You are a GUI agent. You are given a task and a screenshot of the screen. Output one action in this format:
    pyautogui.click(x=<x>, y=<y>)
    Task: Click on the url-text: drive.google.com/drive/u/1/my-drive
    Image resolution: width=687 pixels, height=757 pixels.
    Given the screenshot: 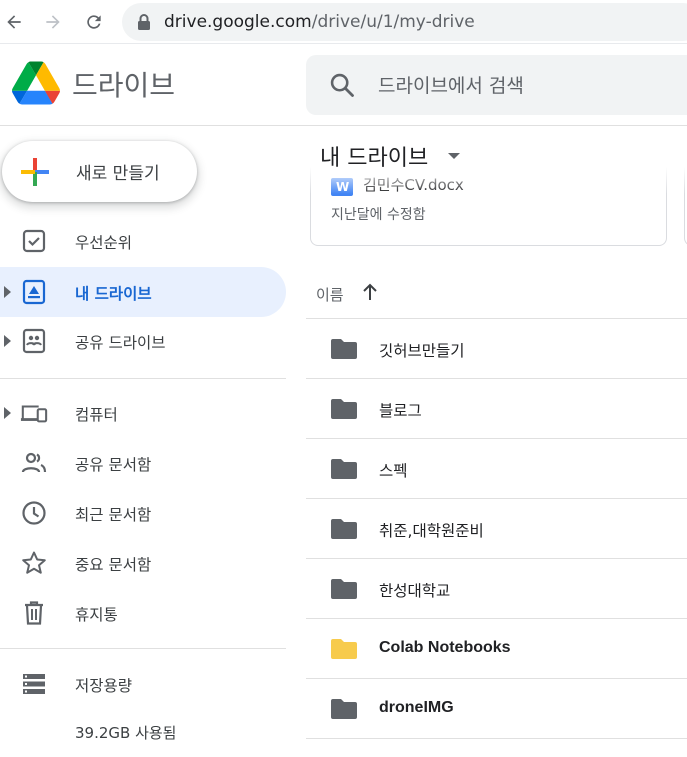 What is the action you would take?
    pyautogui.click(x=319, y=22)
    